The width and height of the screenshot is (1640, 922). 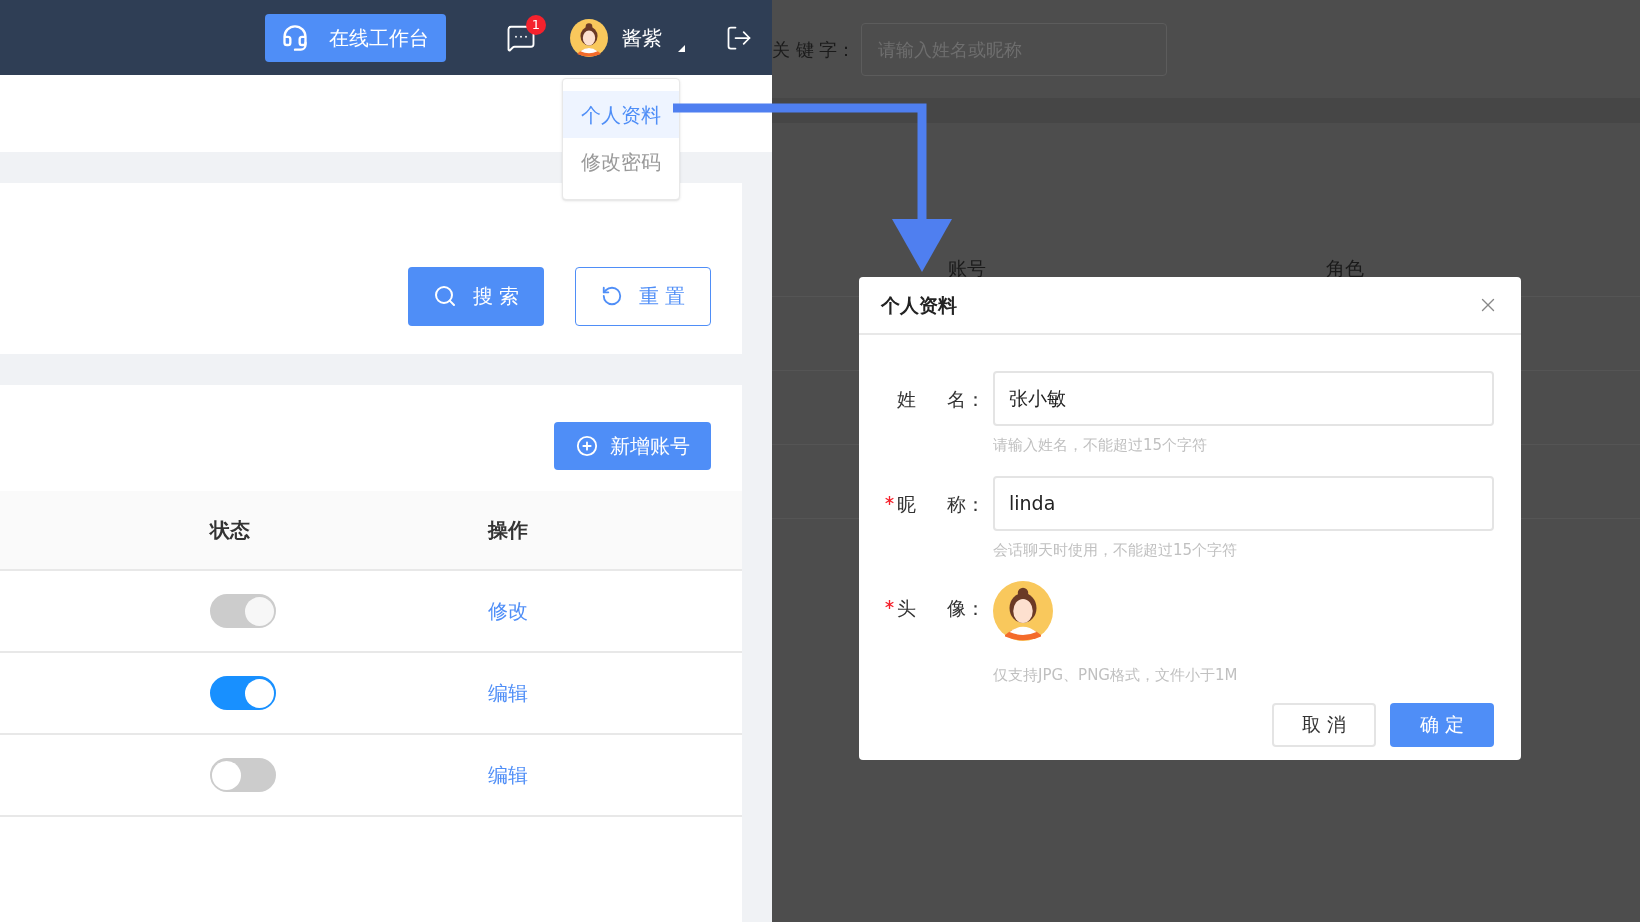 I want to click on field-hint: 请输入姓名，不能超过15个字符, so click(x=1101, y=445).